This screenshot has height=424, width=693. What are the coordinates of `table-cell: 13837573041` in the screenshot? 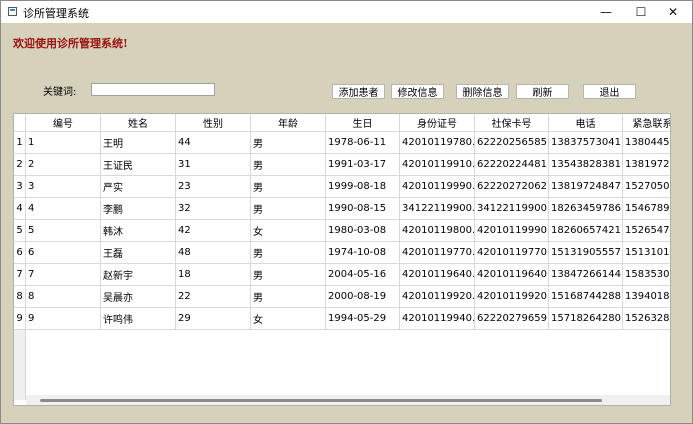 It's located at (586, 143).